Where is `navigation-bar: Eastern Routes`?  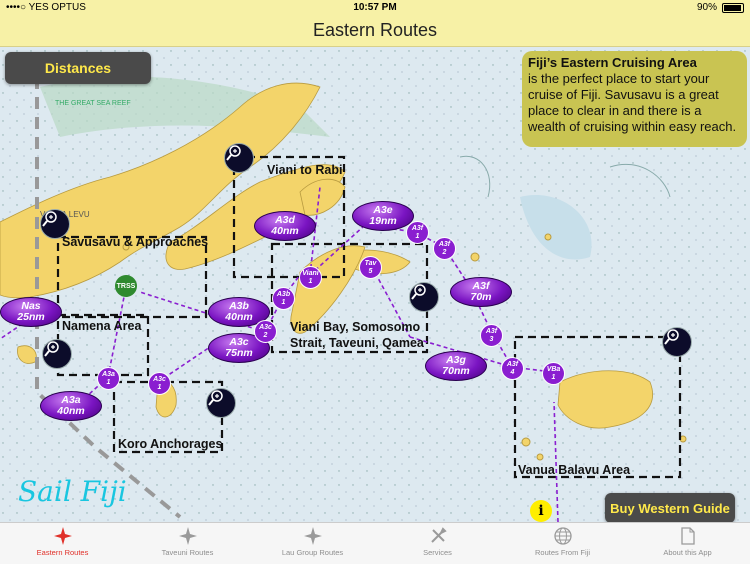 navigation-bar: Eastern Routes is located at coordinates (375, 31).